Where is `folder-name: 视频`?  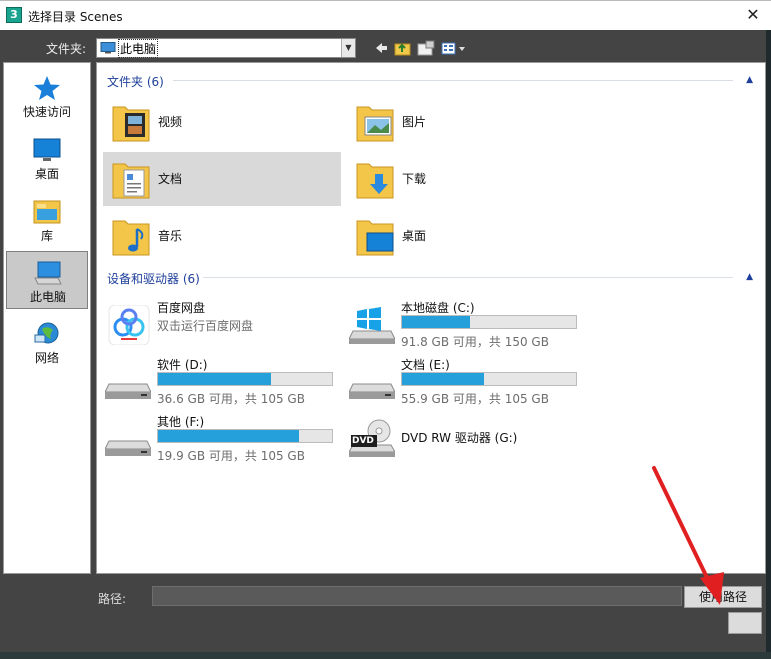
folder-name: 视频 is located at coordinates (170, 122).